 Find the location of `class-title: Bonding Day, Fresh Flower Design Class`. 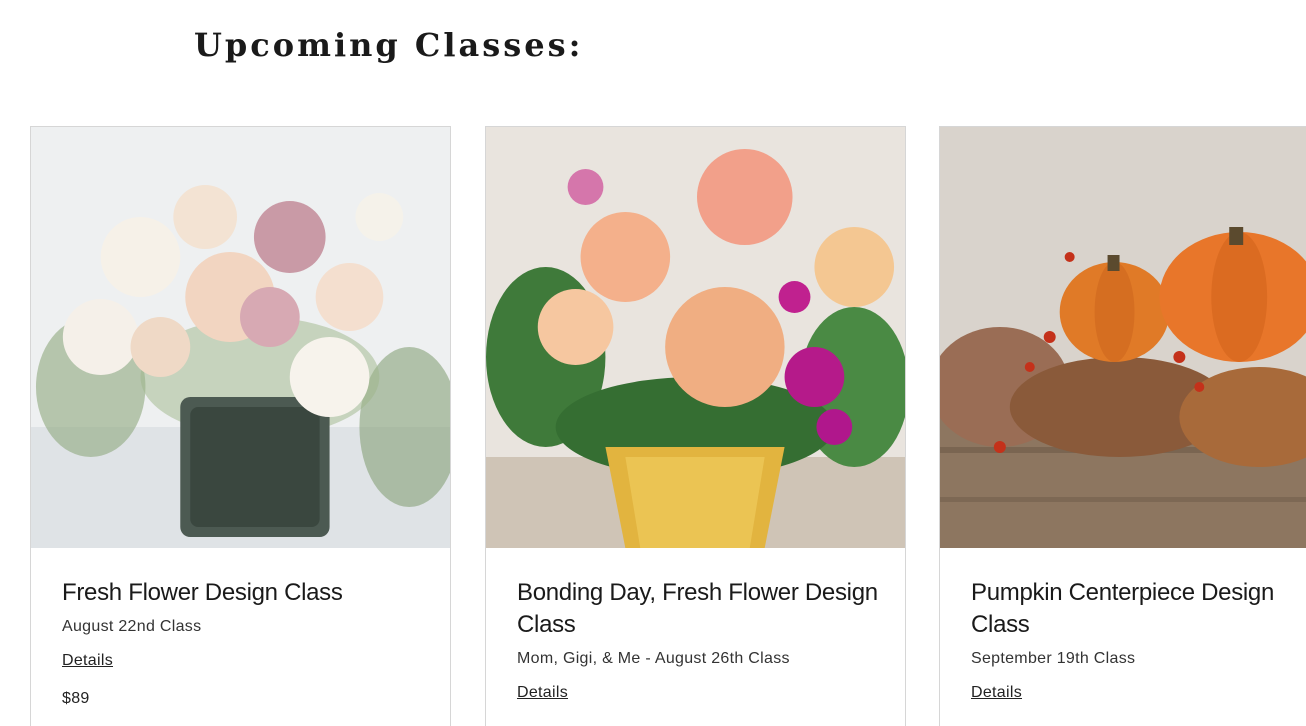

class-title: Bonding Day, Fresh Flower Design Class is located at coordinates (701, 609).